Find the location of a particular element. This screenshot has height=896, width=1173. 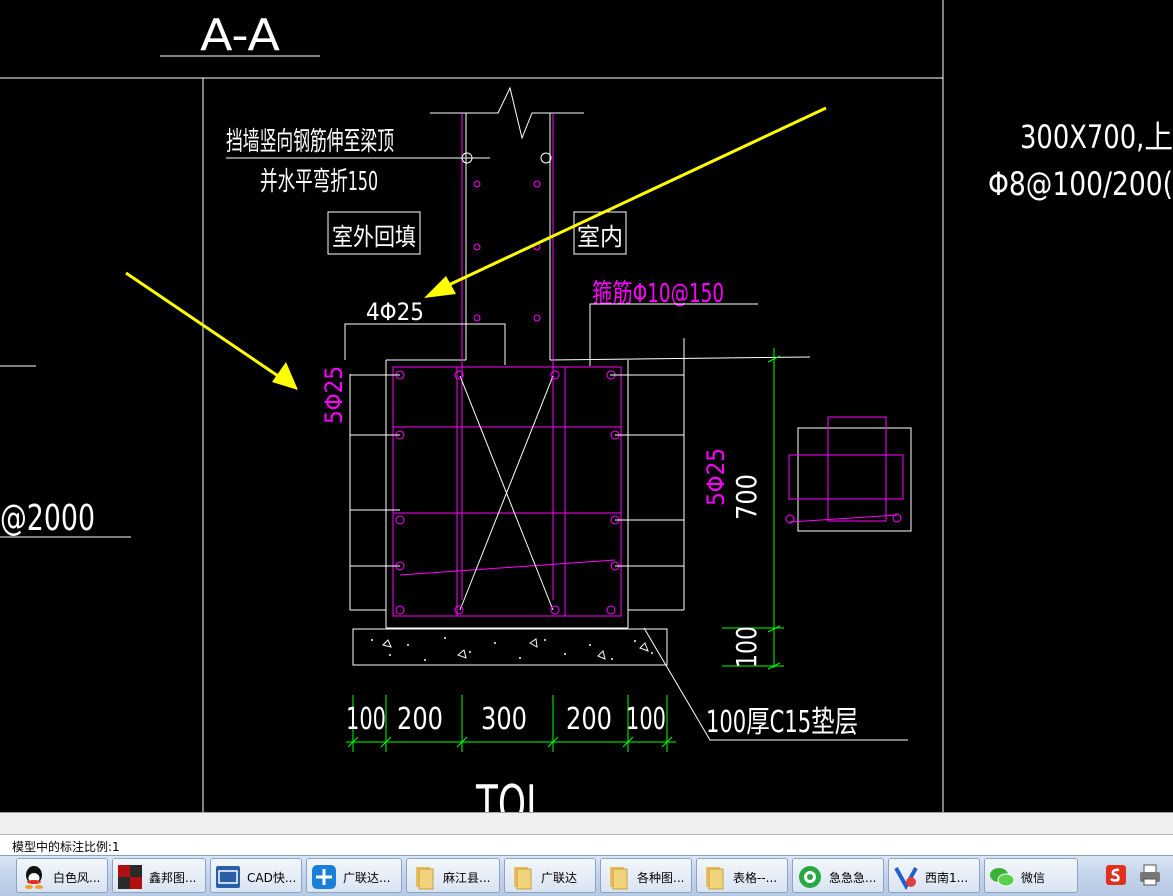

dim-bottom-3: 300 is located at coordinates (504, 719).